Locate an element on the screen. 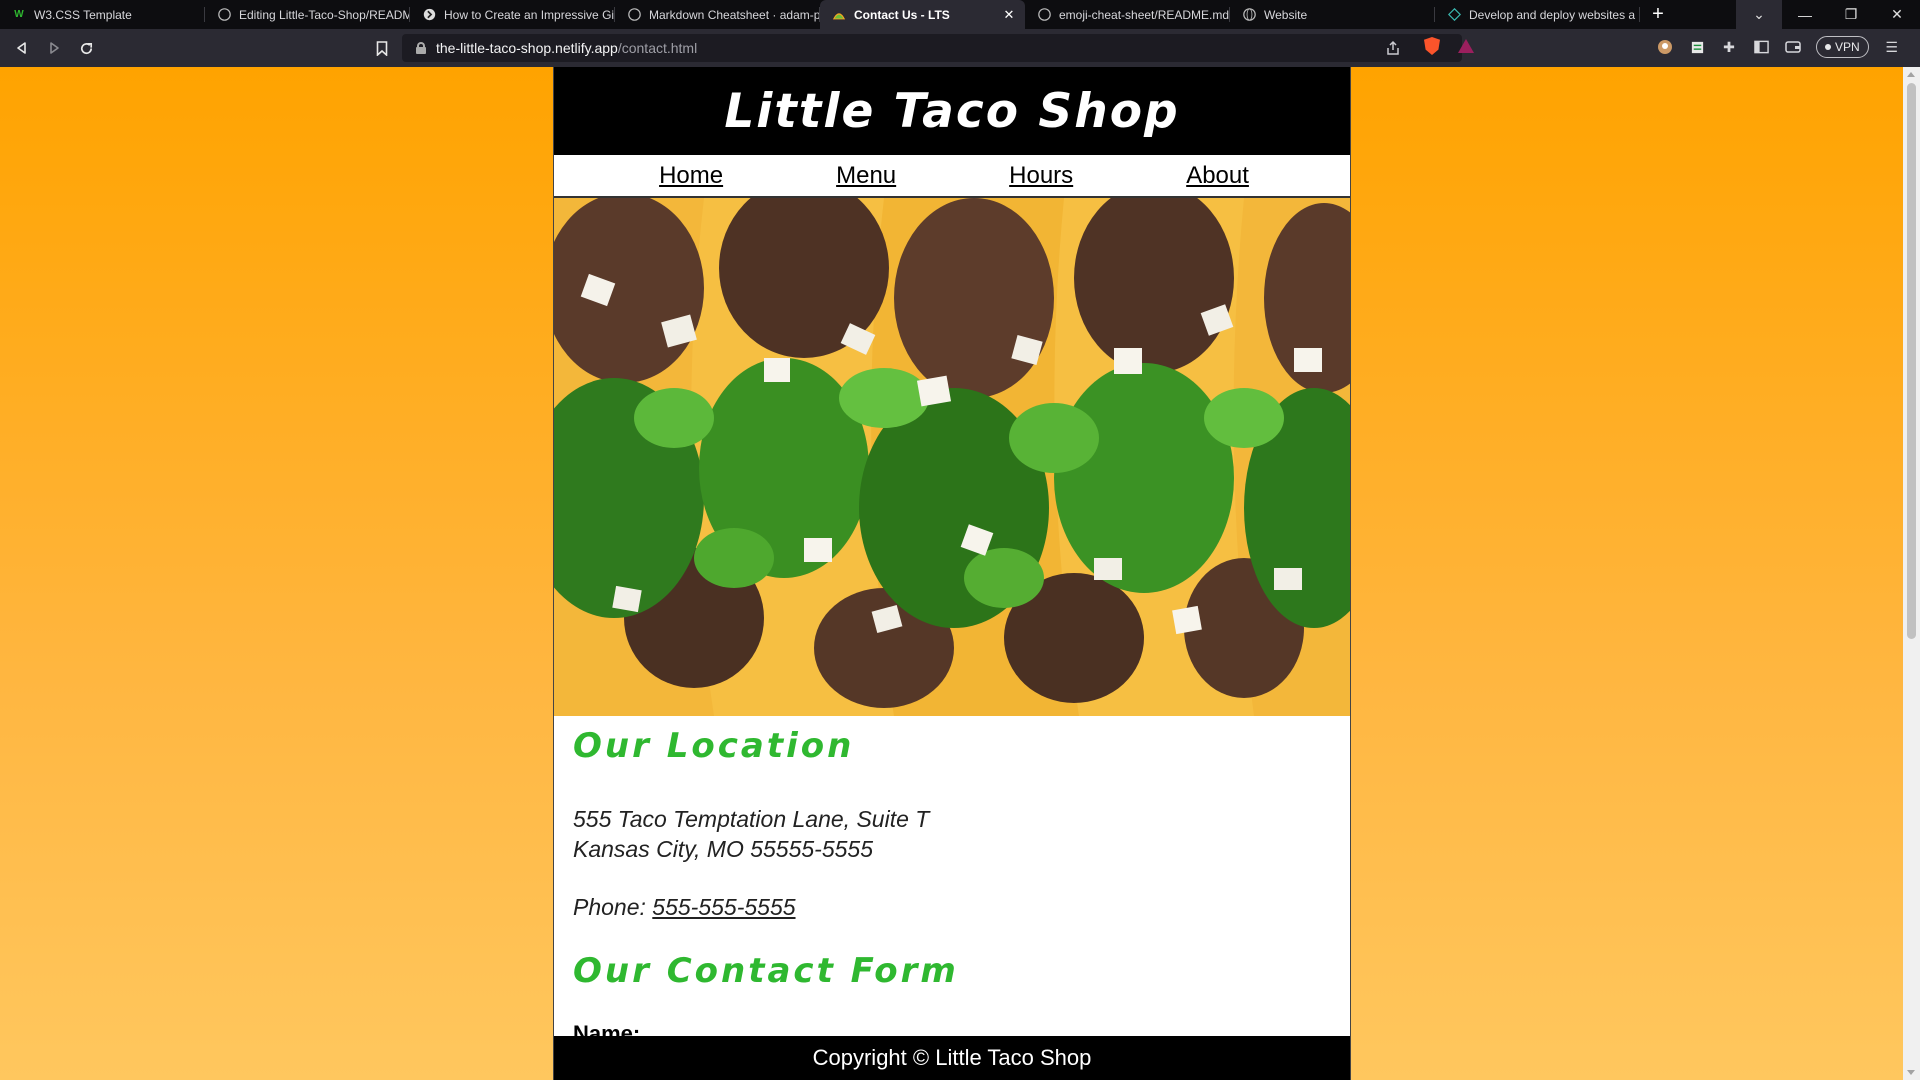 Image resolution: width=1920 pixels, height=1080 pixels. forward-icon is located at coordinates (54, 48).